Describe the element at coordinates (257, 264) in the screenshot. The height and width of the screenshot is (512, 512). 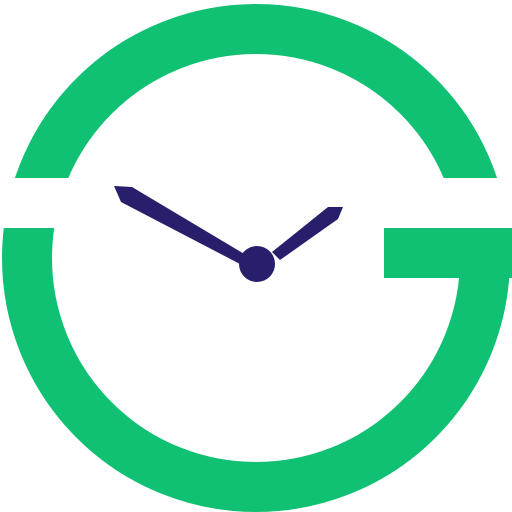
I see `center-pin` at that location.